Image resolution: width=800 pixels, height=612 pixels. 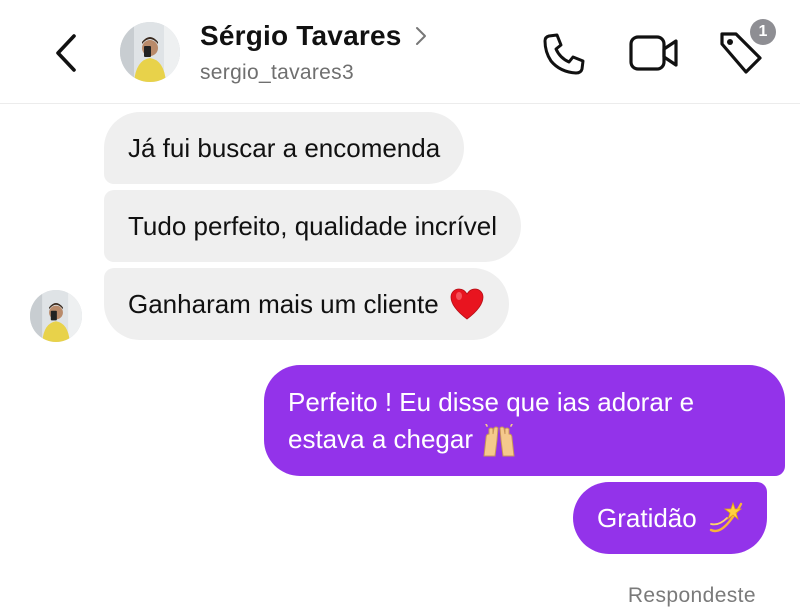 I want to click on chevron-right-icon, so click(x=420, y=36).